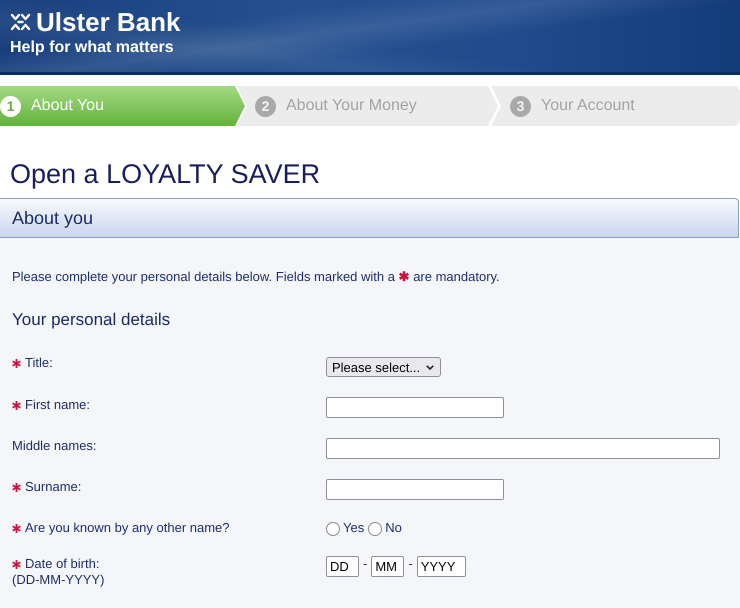  What do you see at coordinates (62, 564) in the screenshot?
I see `field-label: Date of birth:` at bounding box center [62, 564].